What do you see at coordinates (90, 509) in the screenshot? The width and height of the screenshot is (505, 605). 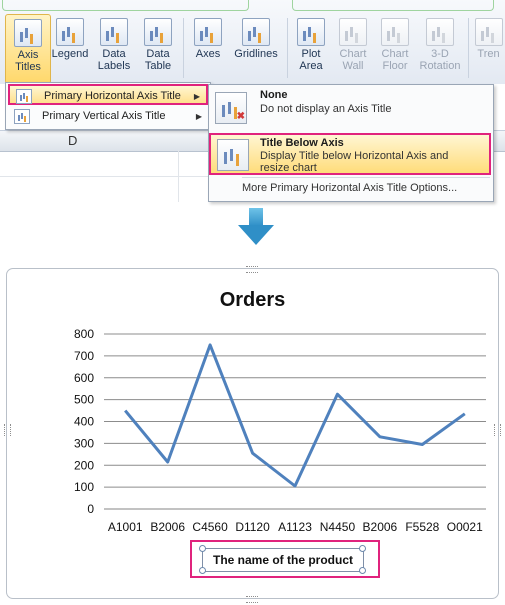 I see `y-tick-label: 0` at bounding box center [90, 509].